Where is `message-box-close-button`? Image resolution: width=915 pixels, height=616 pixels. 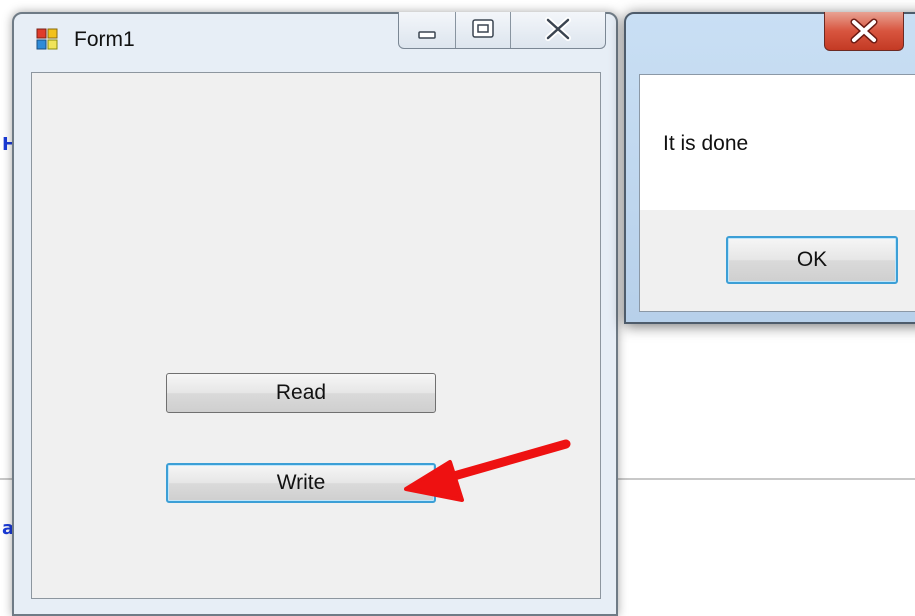 message-box-close-button is located at coordinates (864, 31).